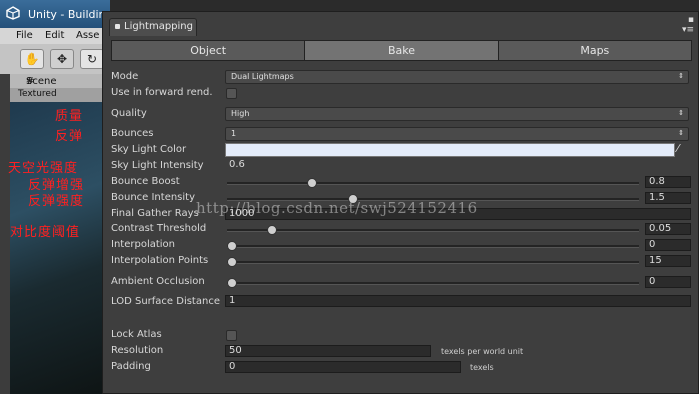 This screenshot has width=699, height=394. What do you see at coordinates (159, 228) in the screenshot?
I see `contrast-threshold-label: Contrast Threshold` at bounding box center [159, 228].